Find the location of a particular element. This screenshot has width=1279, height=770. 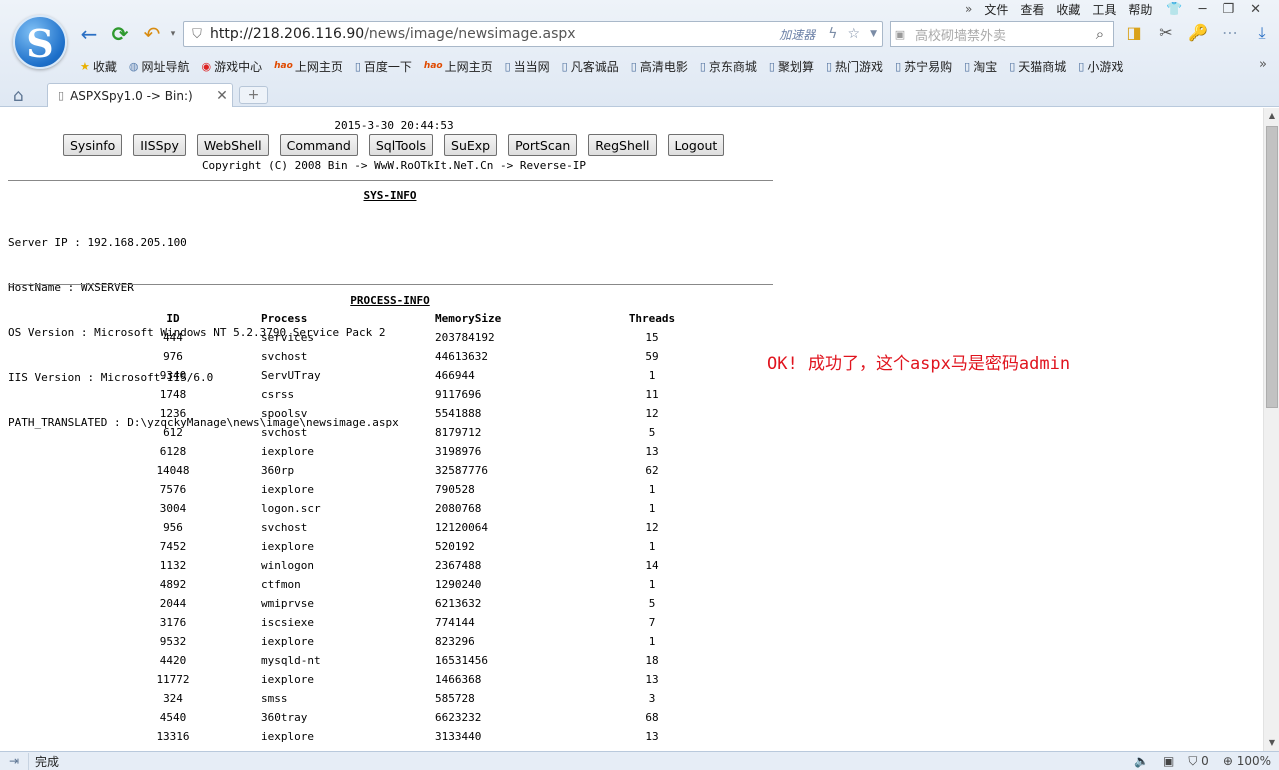

sysinfo-button: Sysinfo is located at coordinates (93, 145).